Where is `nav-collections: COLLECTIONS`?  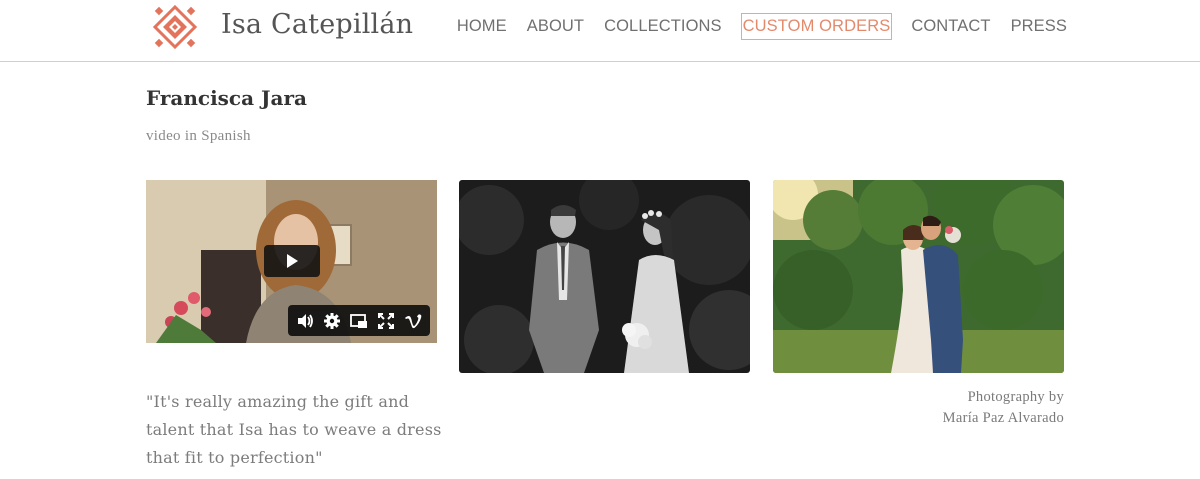
nav-collections: COLLECTIONS is located at coordinates (663, 26).